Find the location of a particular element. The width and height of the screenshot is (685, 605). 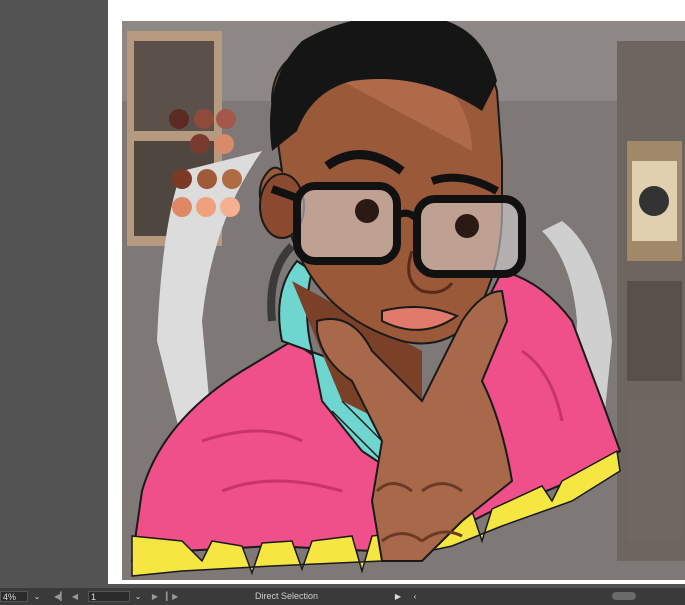

next-page-icon: ▶ is located at coordinates (155, 596).